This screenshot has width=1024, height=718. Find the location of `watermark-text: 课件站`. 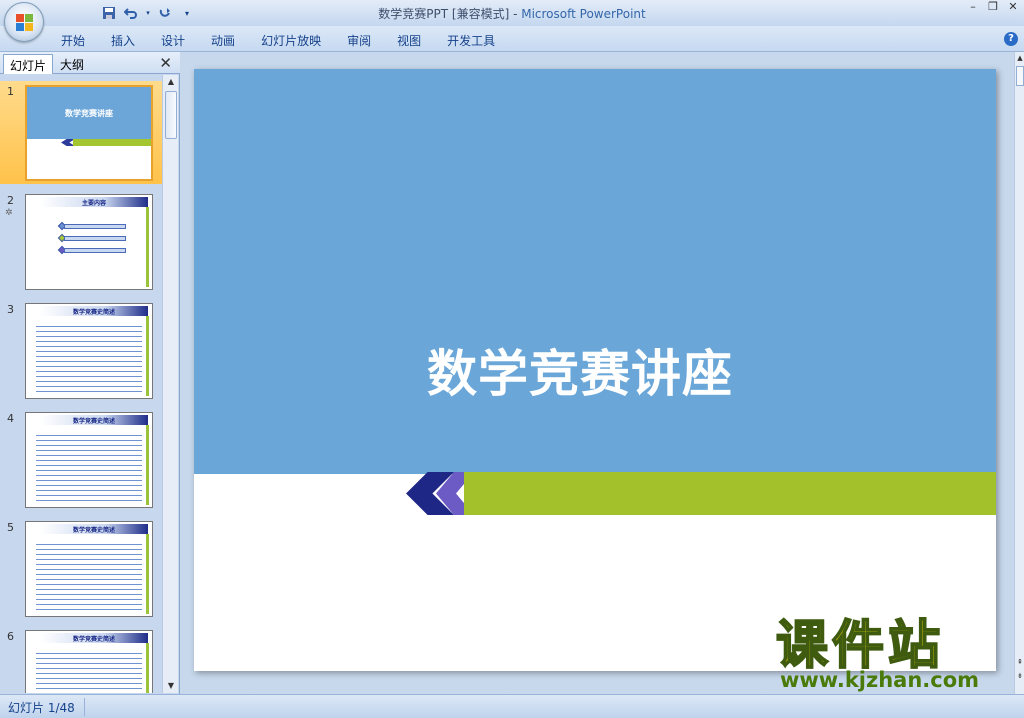

watermark-text: 课件站 is located at coordinates (860, 646).